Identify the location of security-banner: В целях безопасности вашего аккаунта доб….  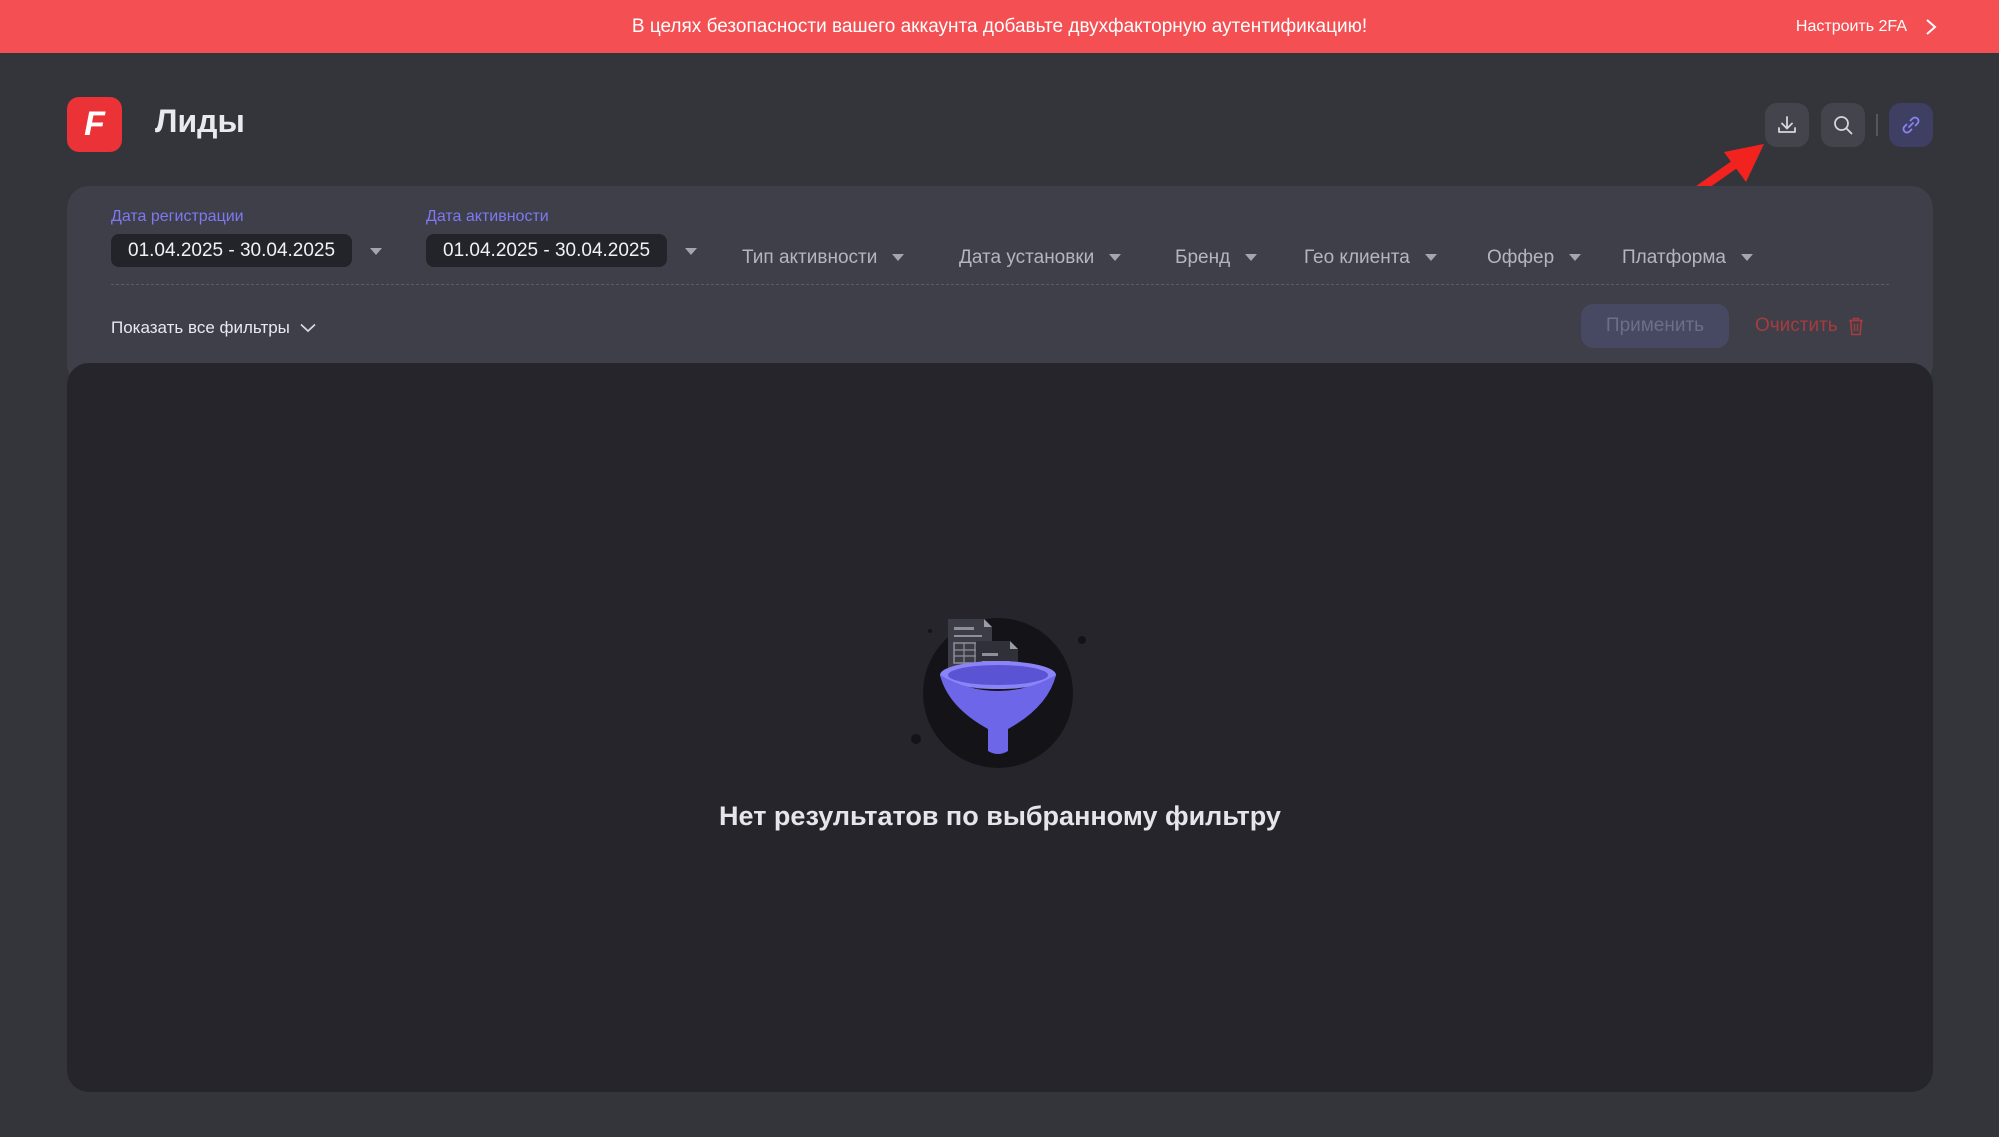
(999, 26).